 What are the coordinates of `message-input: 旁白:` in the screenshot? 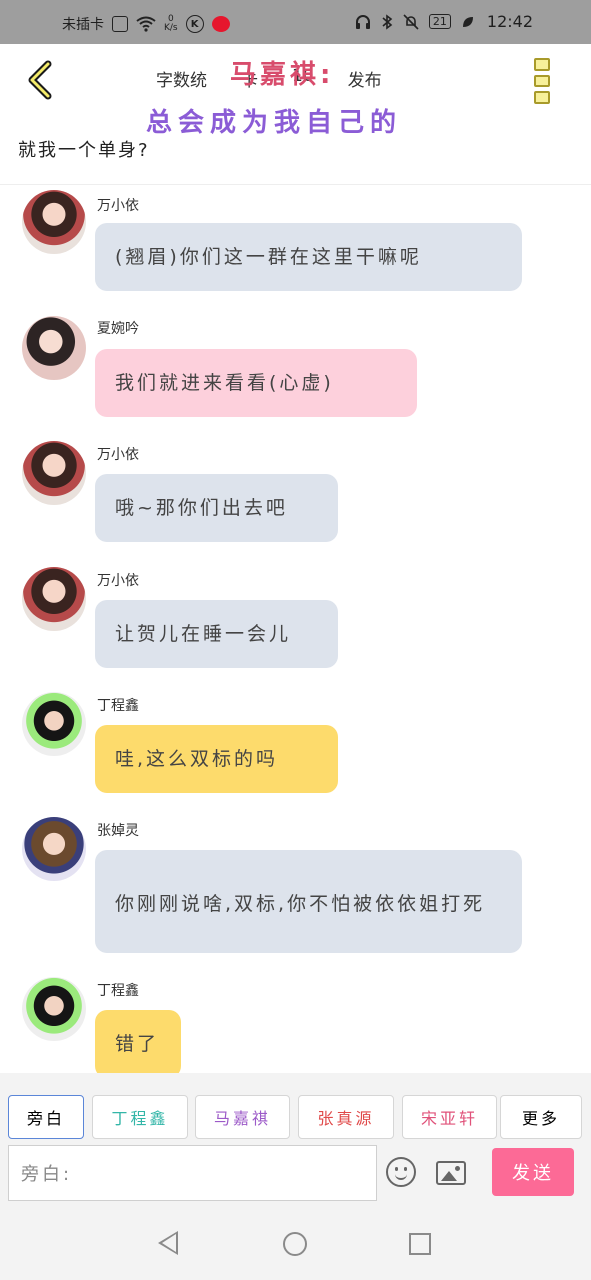 It's located at (192, 1173).